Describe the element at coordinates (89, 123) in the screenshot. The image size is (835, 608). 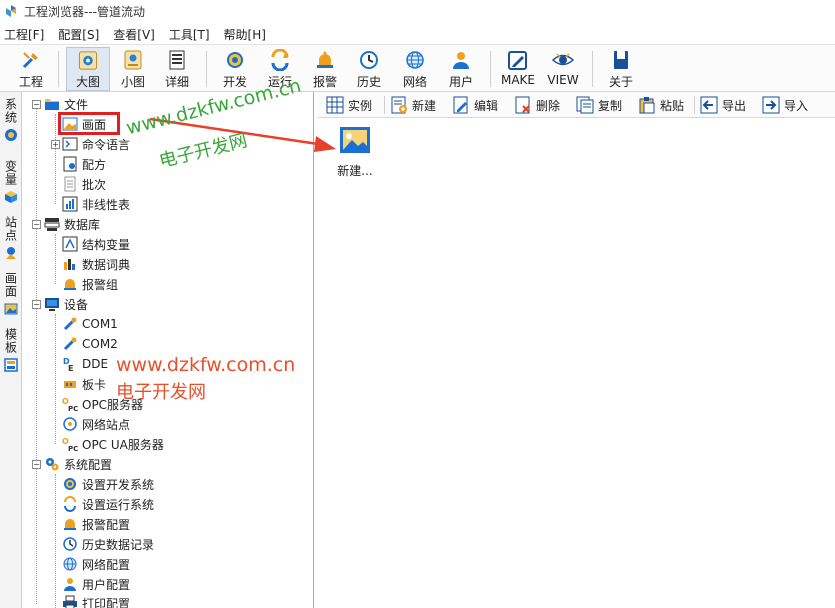
I see `highlight-box` at that location.